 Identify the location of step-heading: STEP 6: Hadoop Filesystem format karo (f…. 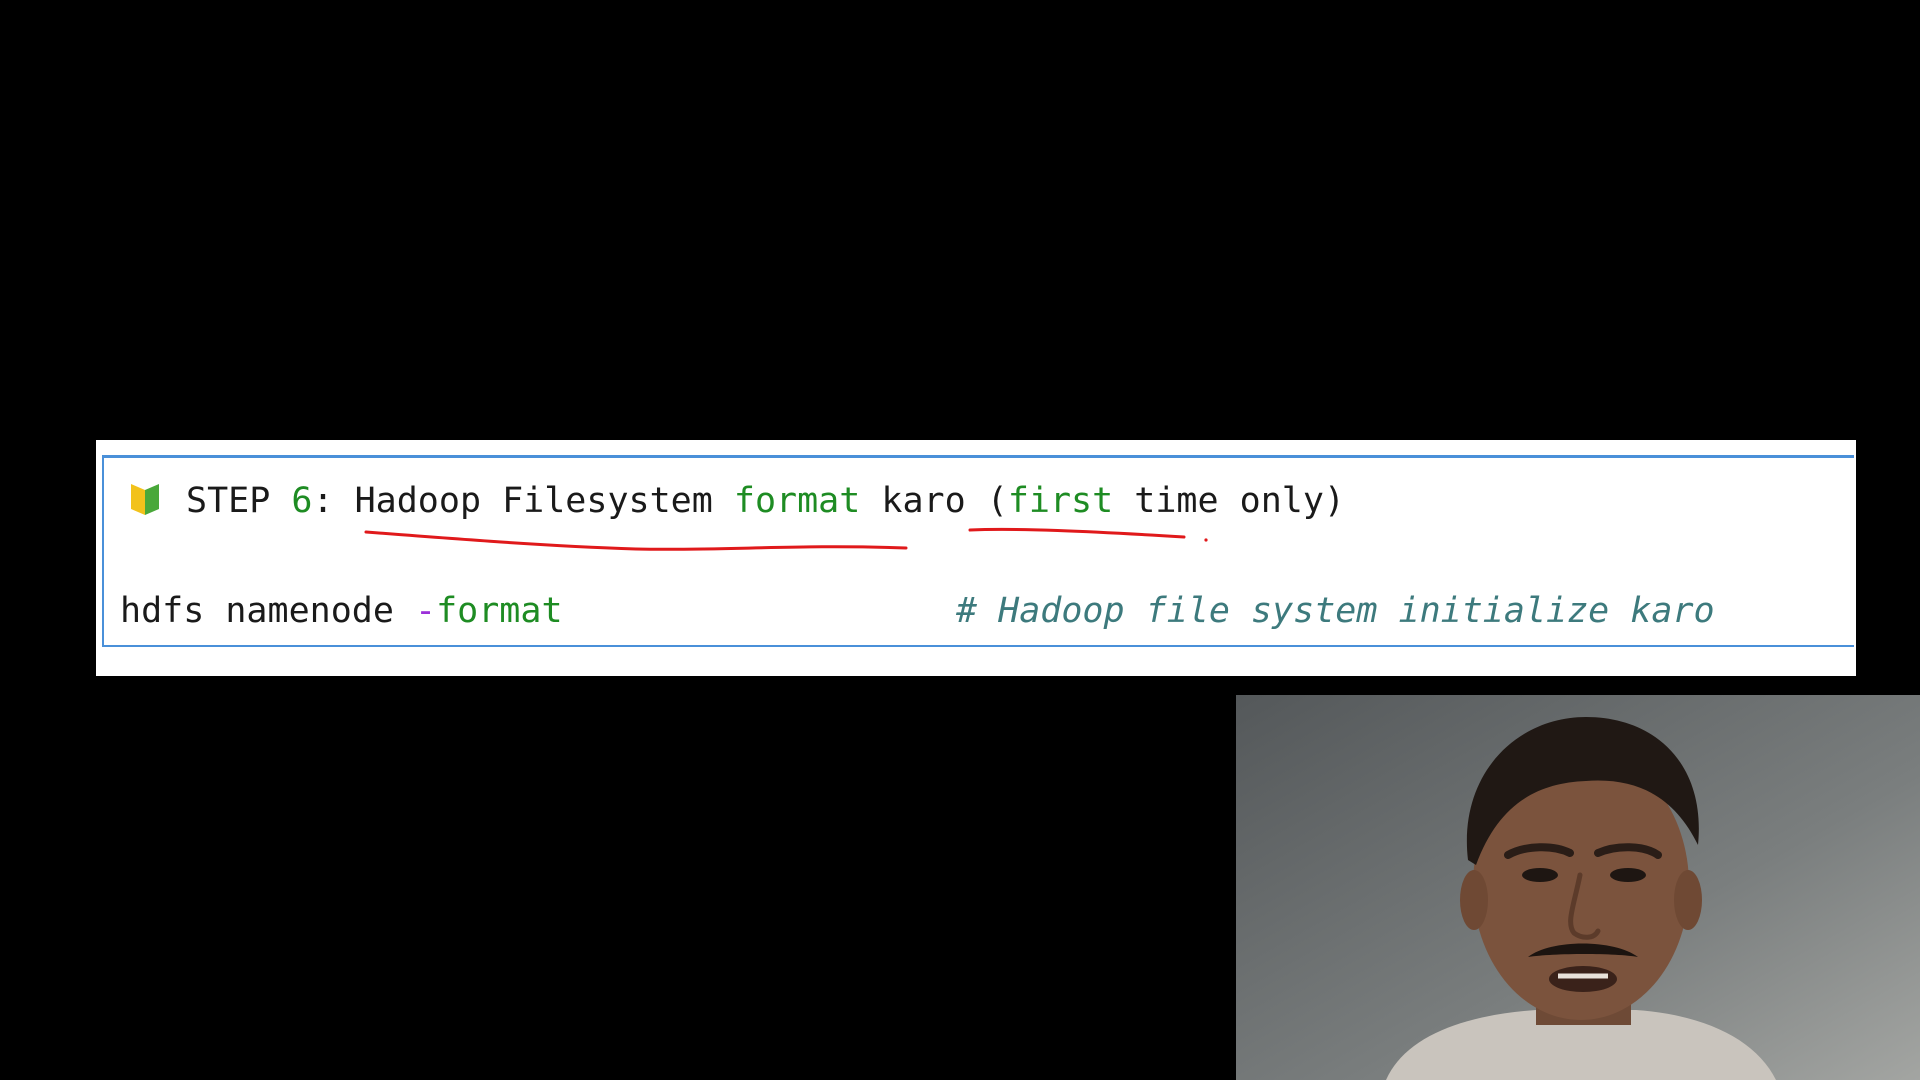
(737, 500).